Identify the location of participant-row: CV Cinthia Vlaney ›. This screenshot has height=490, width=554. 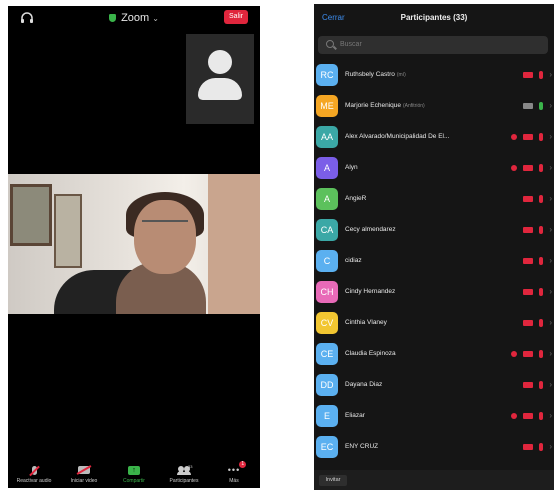
(434, 323).